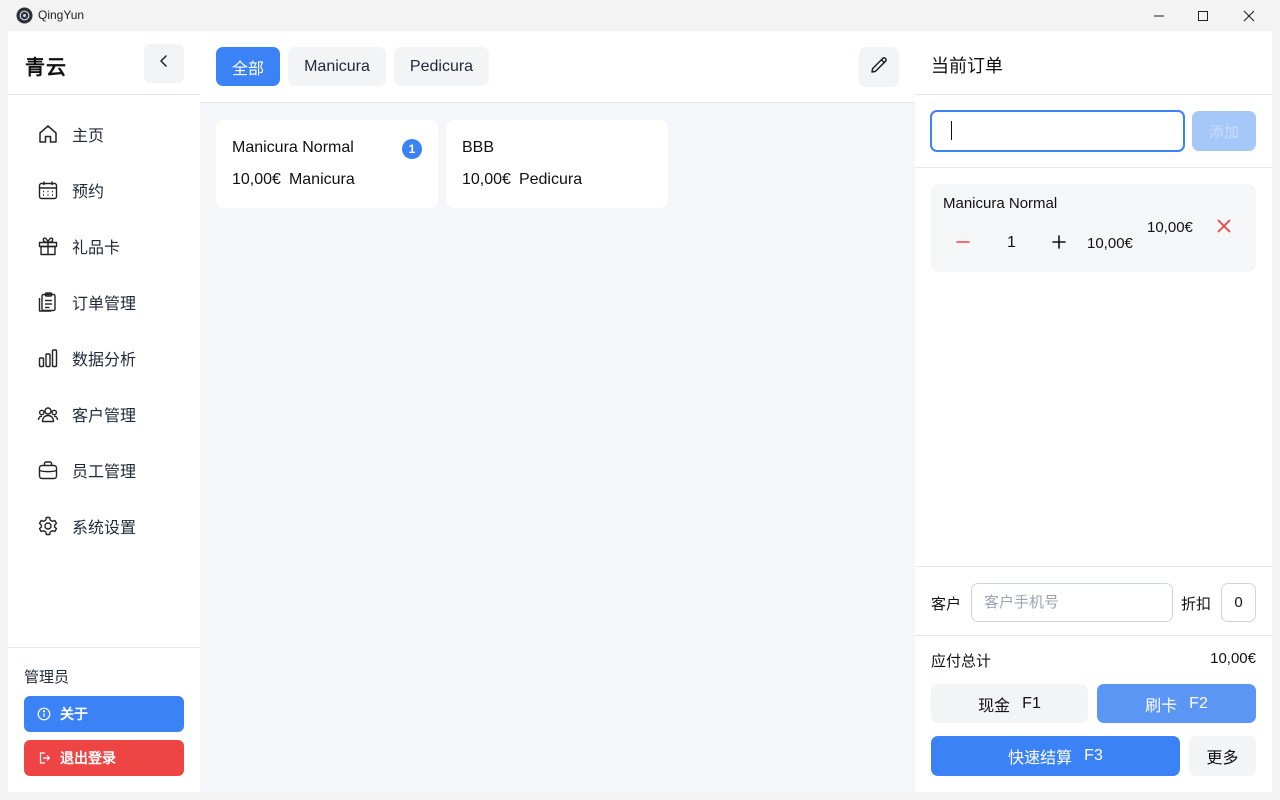 This screenshot has width=1280, height=800. I want to click on line-item-quantity: 1, so click(1011, 242).